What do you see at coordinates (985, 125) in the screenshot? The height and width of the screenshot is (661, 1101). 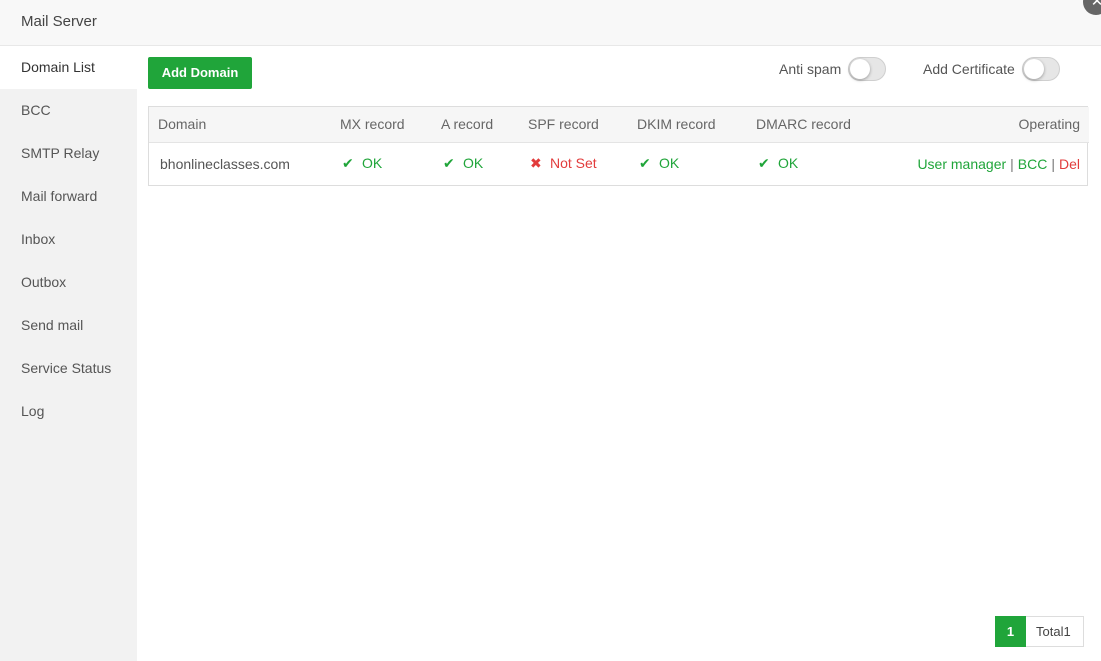 I see `column-header-operating: Operating` at bounding box center [985, 125].